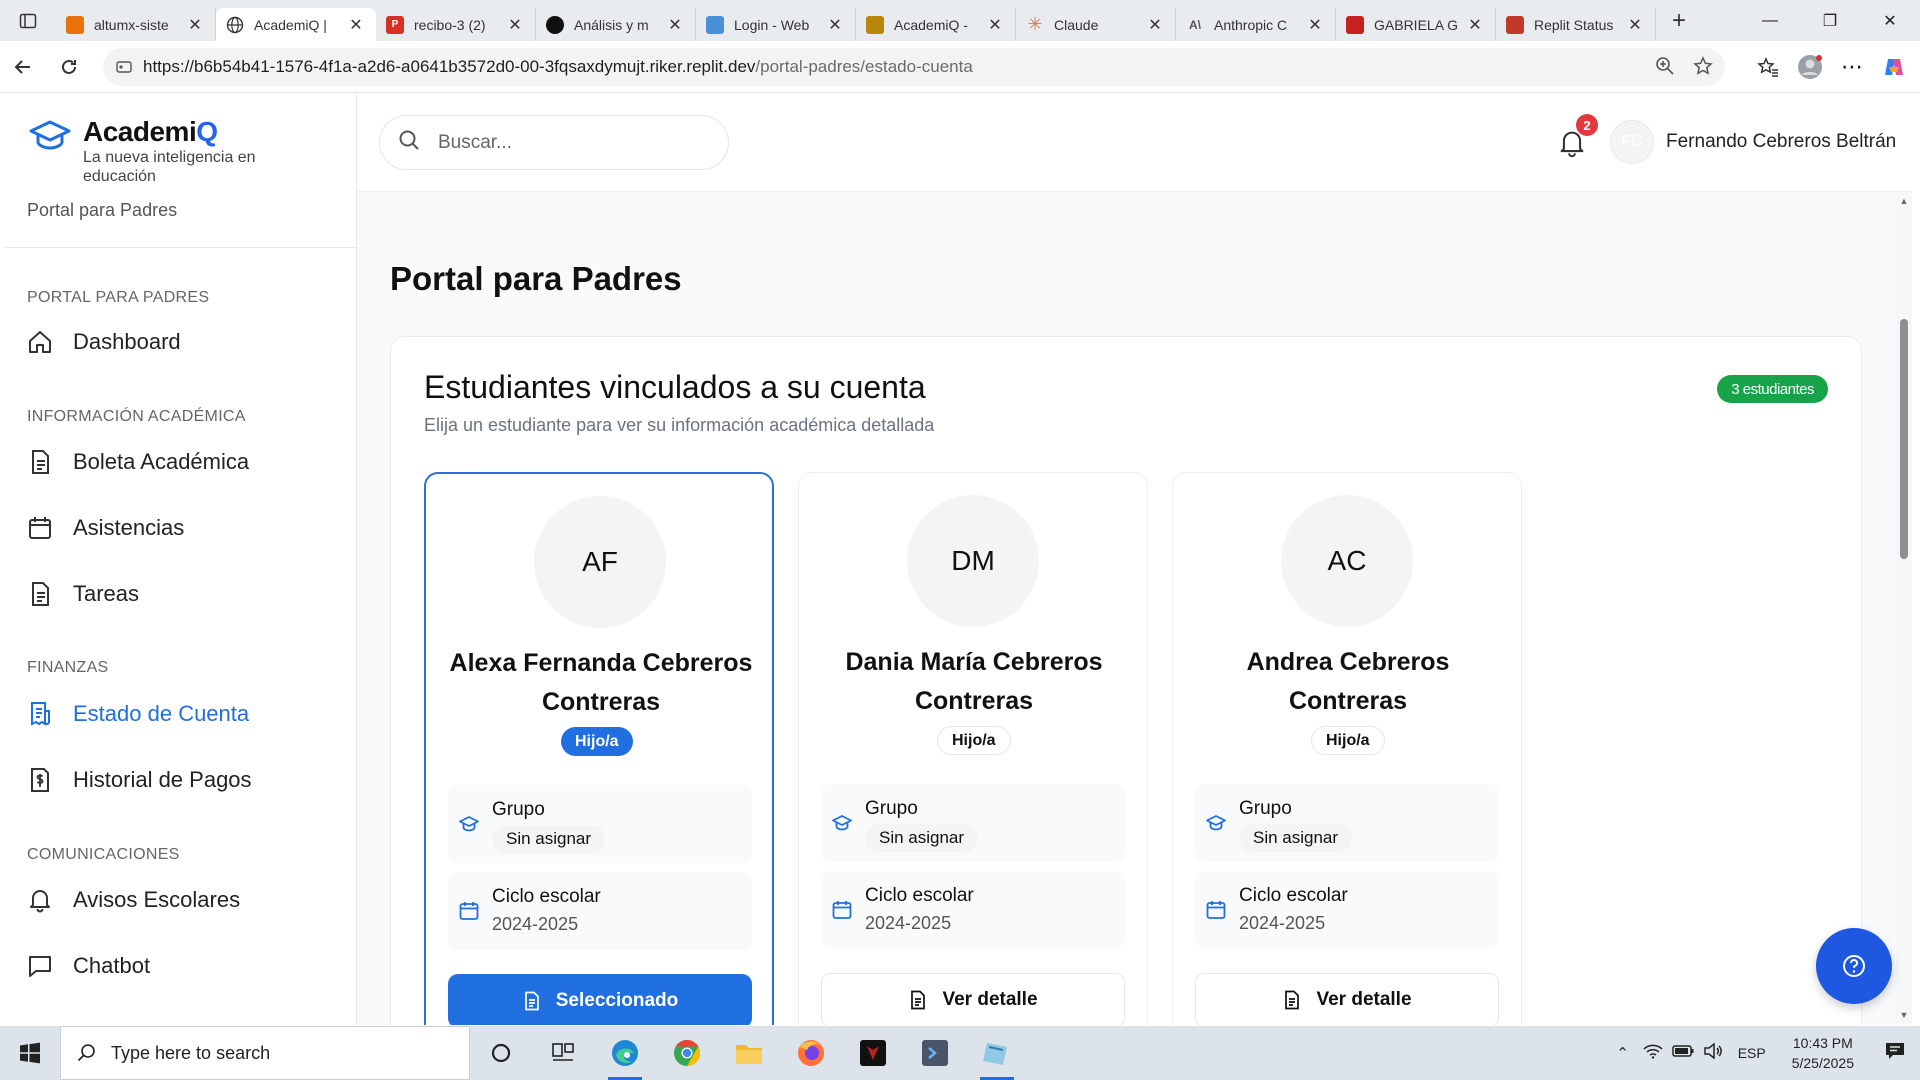 This screenshot has width=1920, height=1080. What do you see at coordinates (1781, 142) in the screenshot?
I see `user-name: Fernando Cebreros Beltrán` at bounding box center [1781, 142].